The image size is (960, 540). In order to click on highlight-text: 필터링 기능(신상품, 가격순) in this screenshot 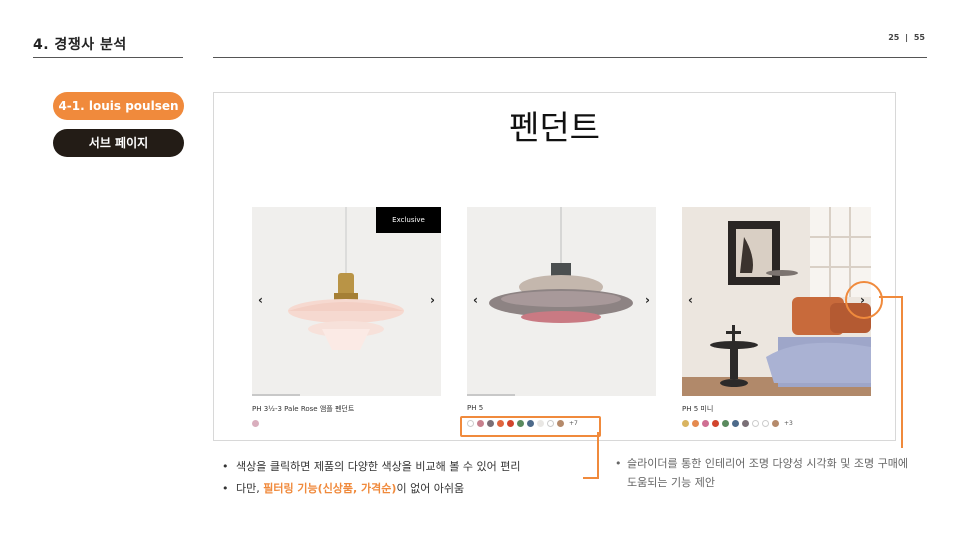, I will do `click(330, 488)`.